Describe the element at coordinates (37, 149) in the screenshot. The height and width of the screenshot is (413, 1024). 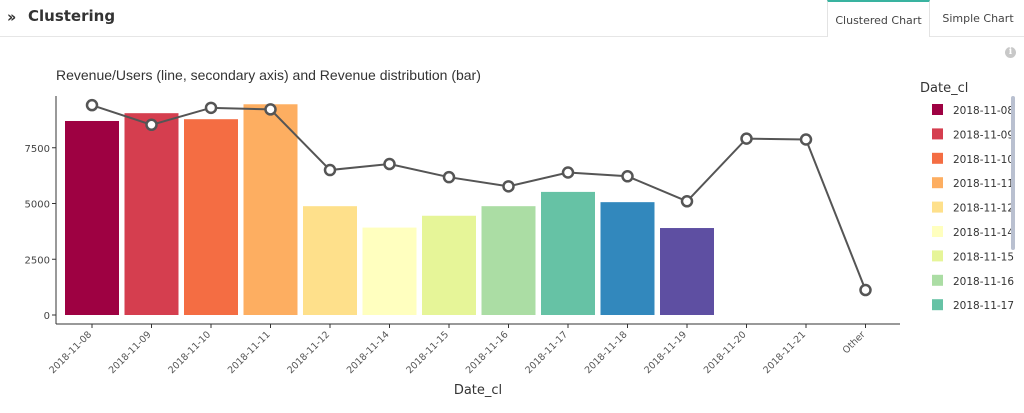
I see `y-tick-label: 7500` at that location.